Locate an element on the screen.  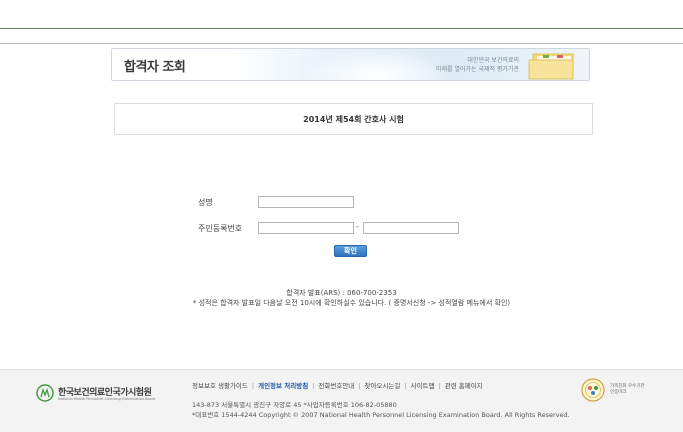
family-friendly-cert: 가족친화 우수기관 인증마크 is located at coordinates (621, 390).